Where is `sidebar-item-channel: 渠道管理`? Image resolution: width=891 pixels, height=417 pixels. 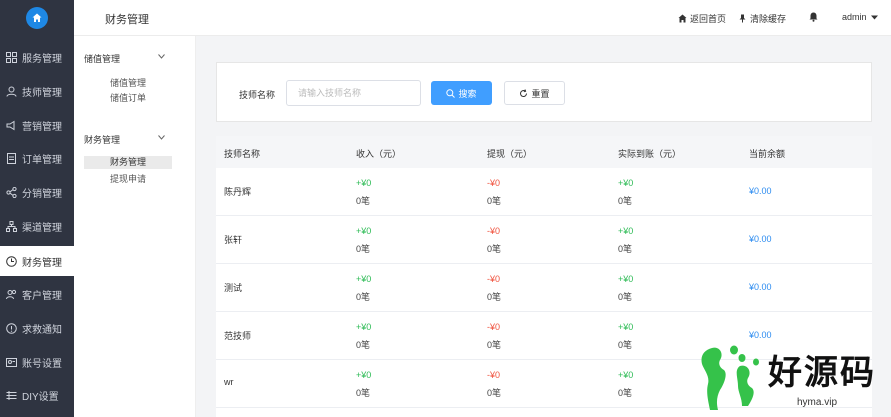
sidebar-item-channel: 渠道管理 is located at coordinates (37, 226).